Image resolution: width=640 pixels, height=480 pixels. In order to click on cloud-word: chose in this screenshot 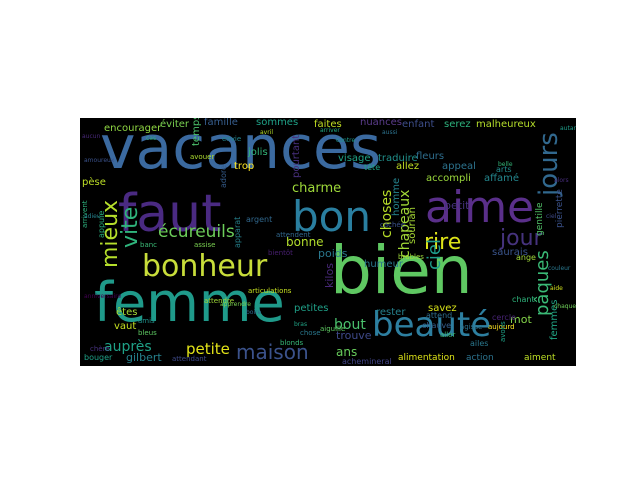, I will do `click(310, 333)`.